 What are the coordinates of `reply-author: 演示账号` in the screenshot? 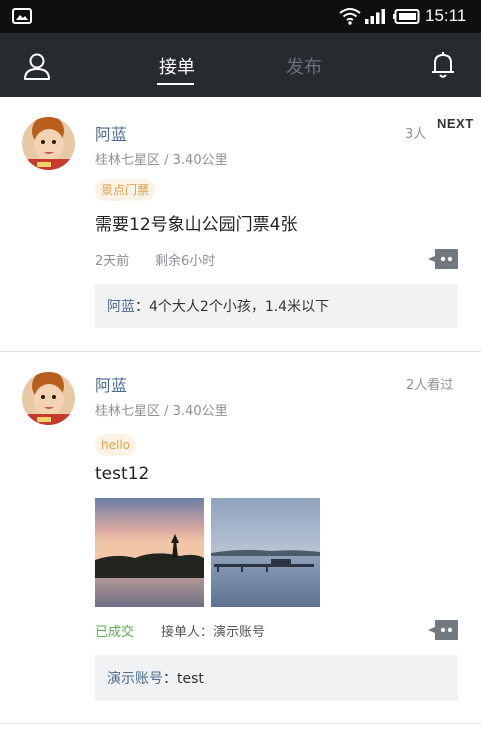 It's located at (135, 679).